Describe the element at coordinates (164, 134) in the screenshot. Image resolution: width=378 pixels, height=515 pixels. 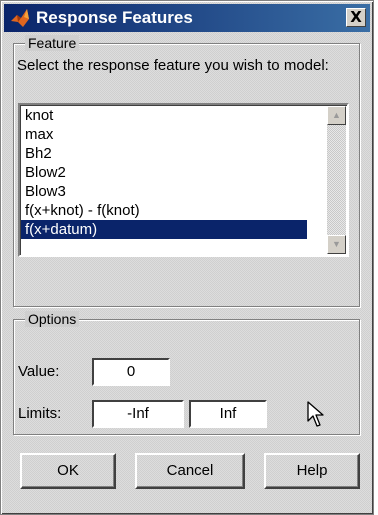
I see `list-item: max` at that location.